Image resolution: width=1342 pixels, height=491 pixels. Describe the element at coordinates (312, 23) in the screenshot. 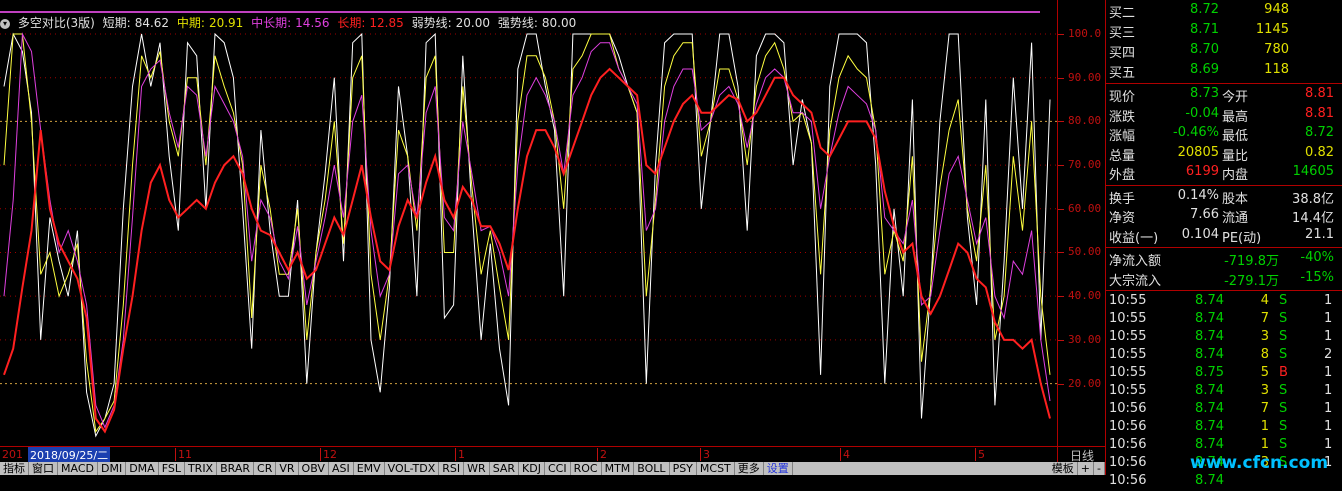

I see `midlong-value: 14.56` at that location.